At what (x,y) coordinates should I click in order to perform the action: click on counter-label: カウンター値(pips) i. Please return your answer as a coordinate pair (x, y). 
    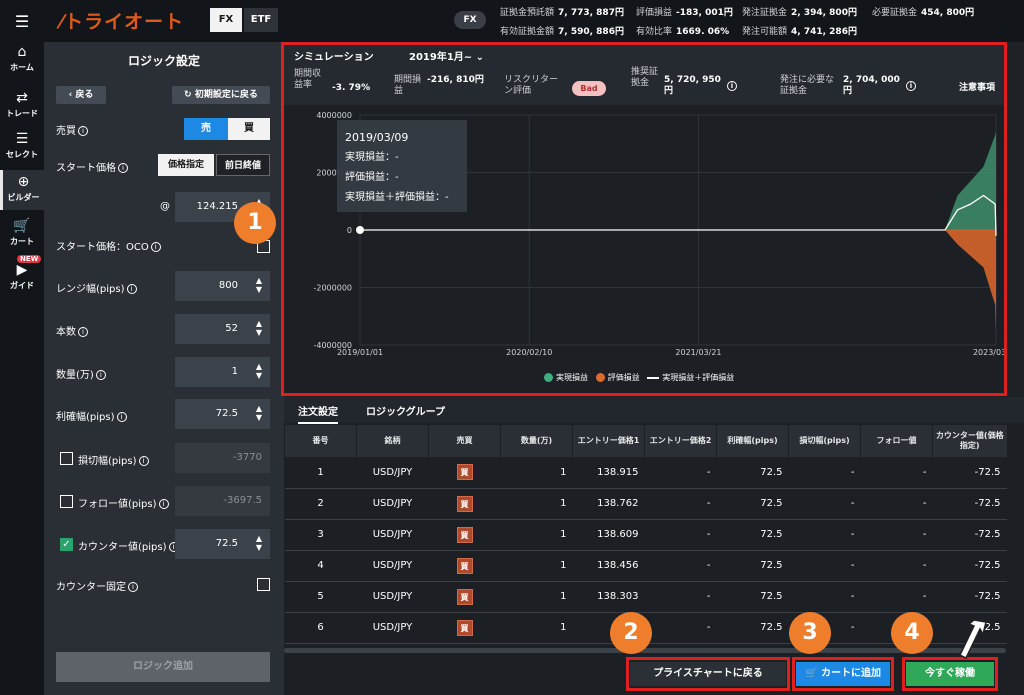
    Looking at the image, I should click on (128, 545).